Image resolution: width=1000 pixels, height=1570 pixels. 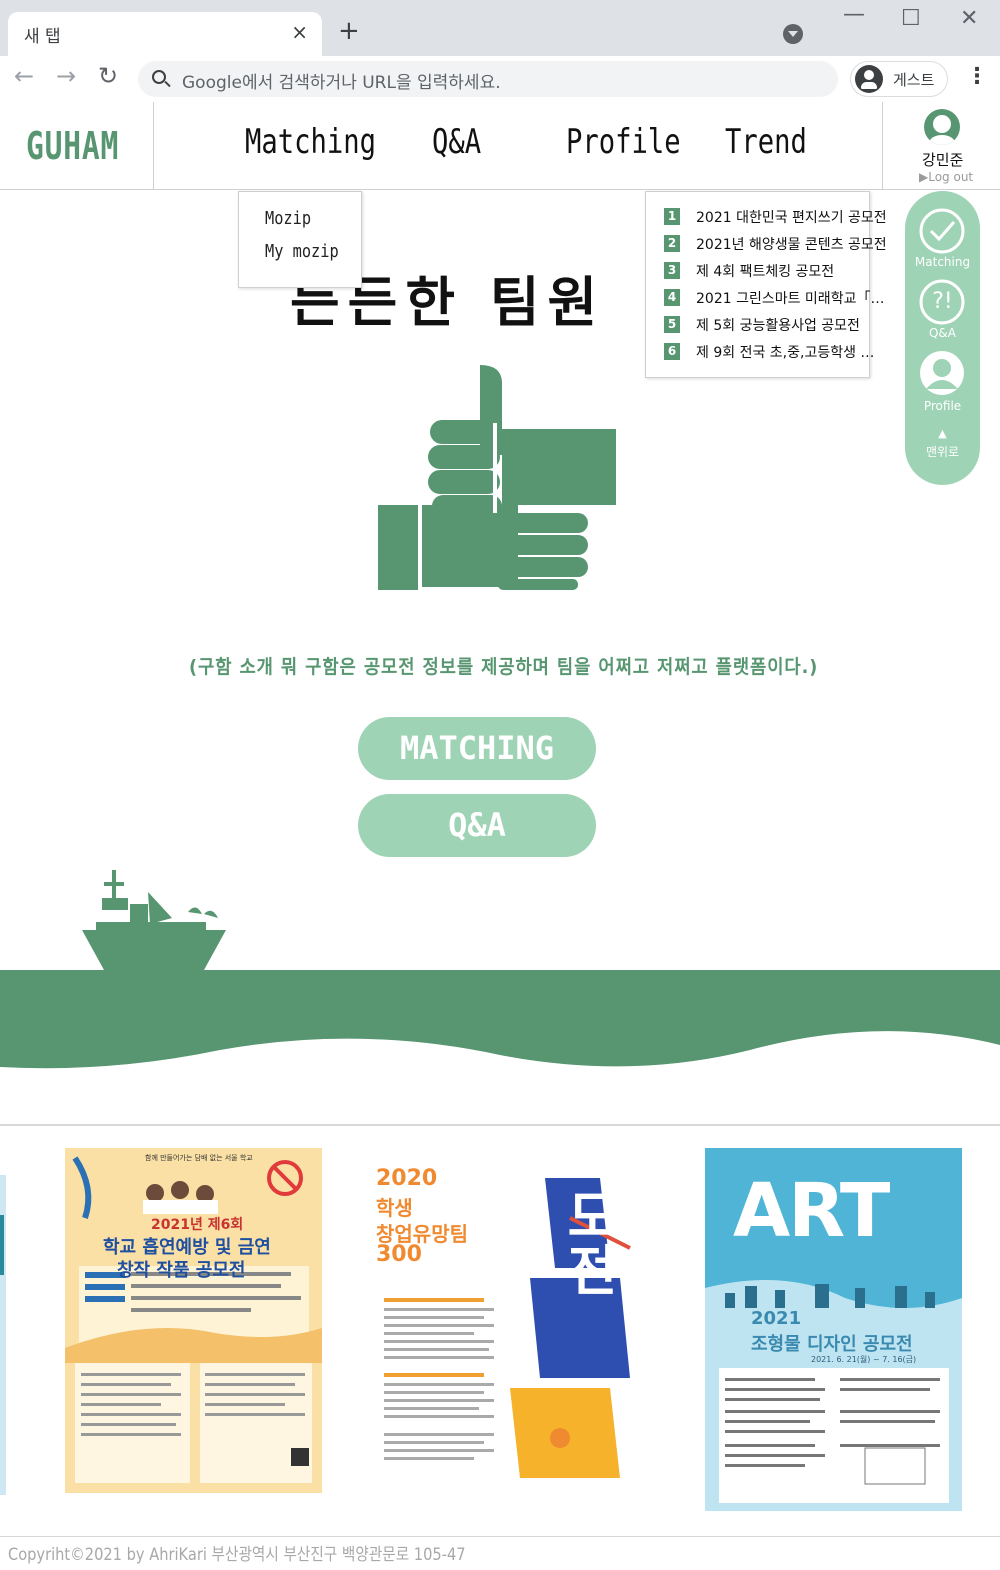 I want to click on poster-art-title: ART, so click(x=811, y=1211).